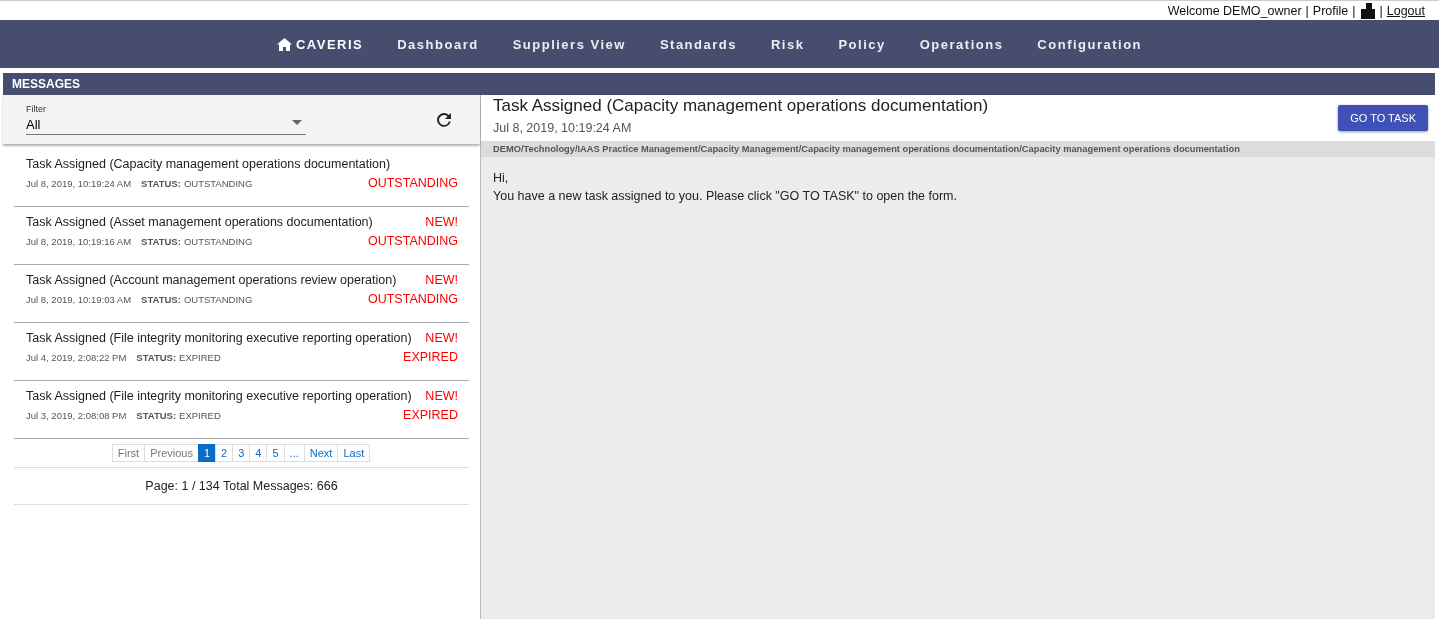 This screenshot has height=619, width=1439. What do you see at coordinates (1330, 10) in the screenshot?
I see `profile-link: Profile` at bounding box center [1330, 10].